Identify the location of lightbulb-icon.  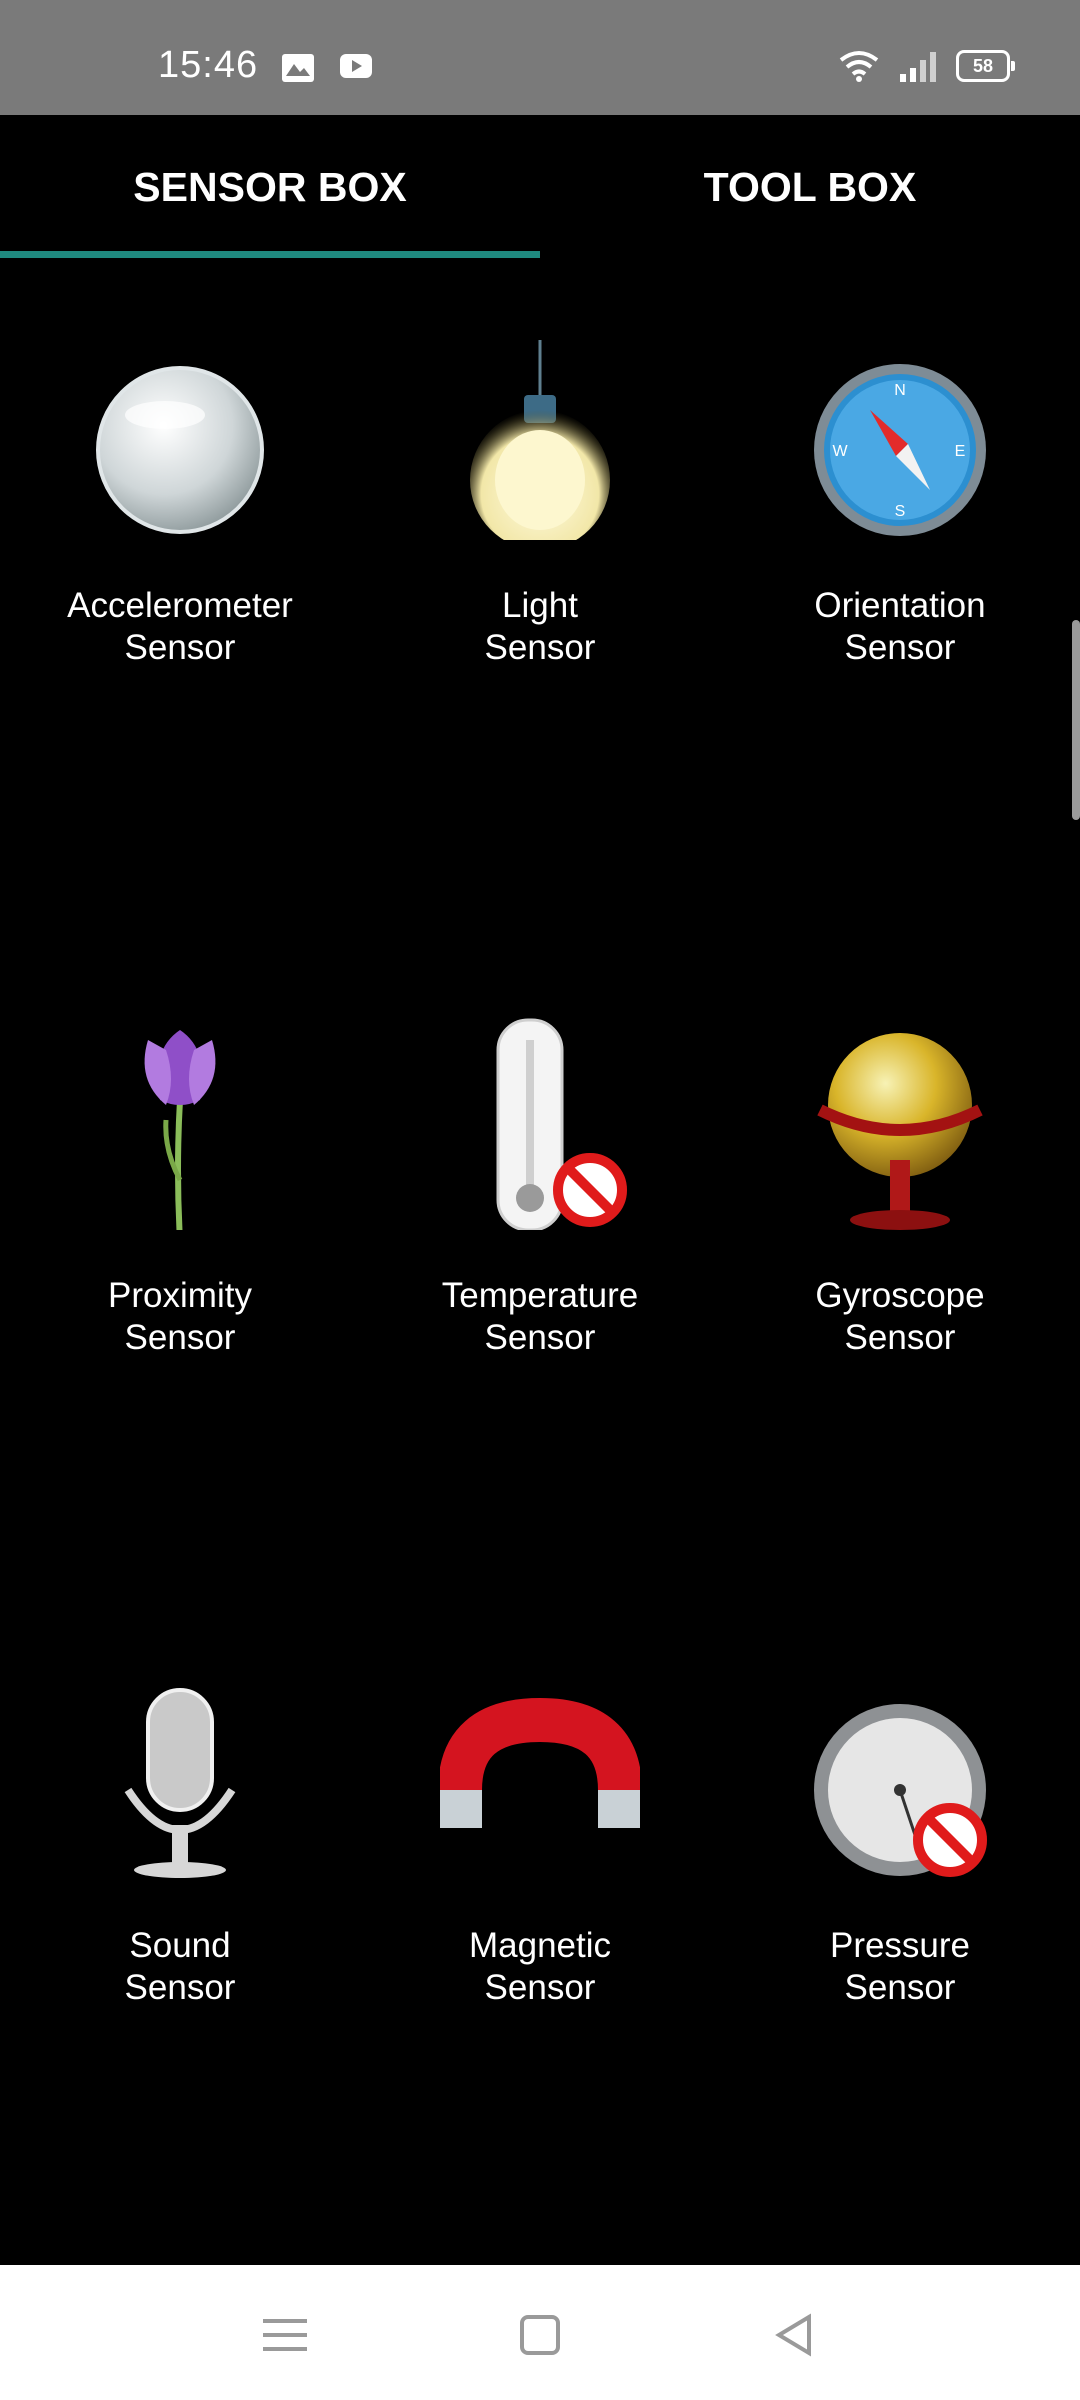
(540, 440).